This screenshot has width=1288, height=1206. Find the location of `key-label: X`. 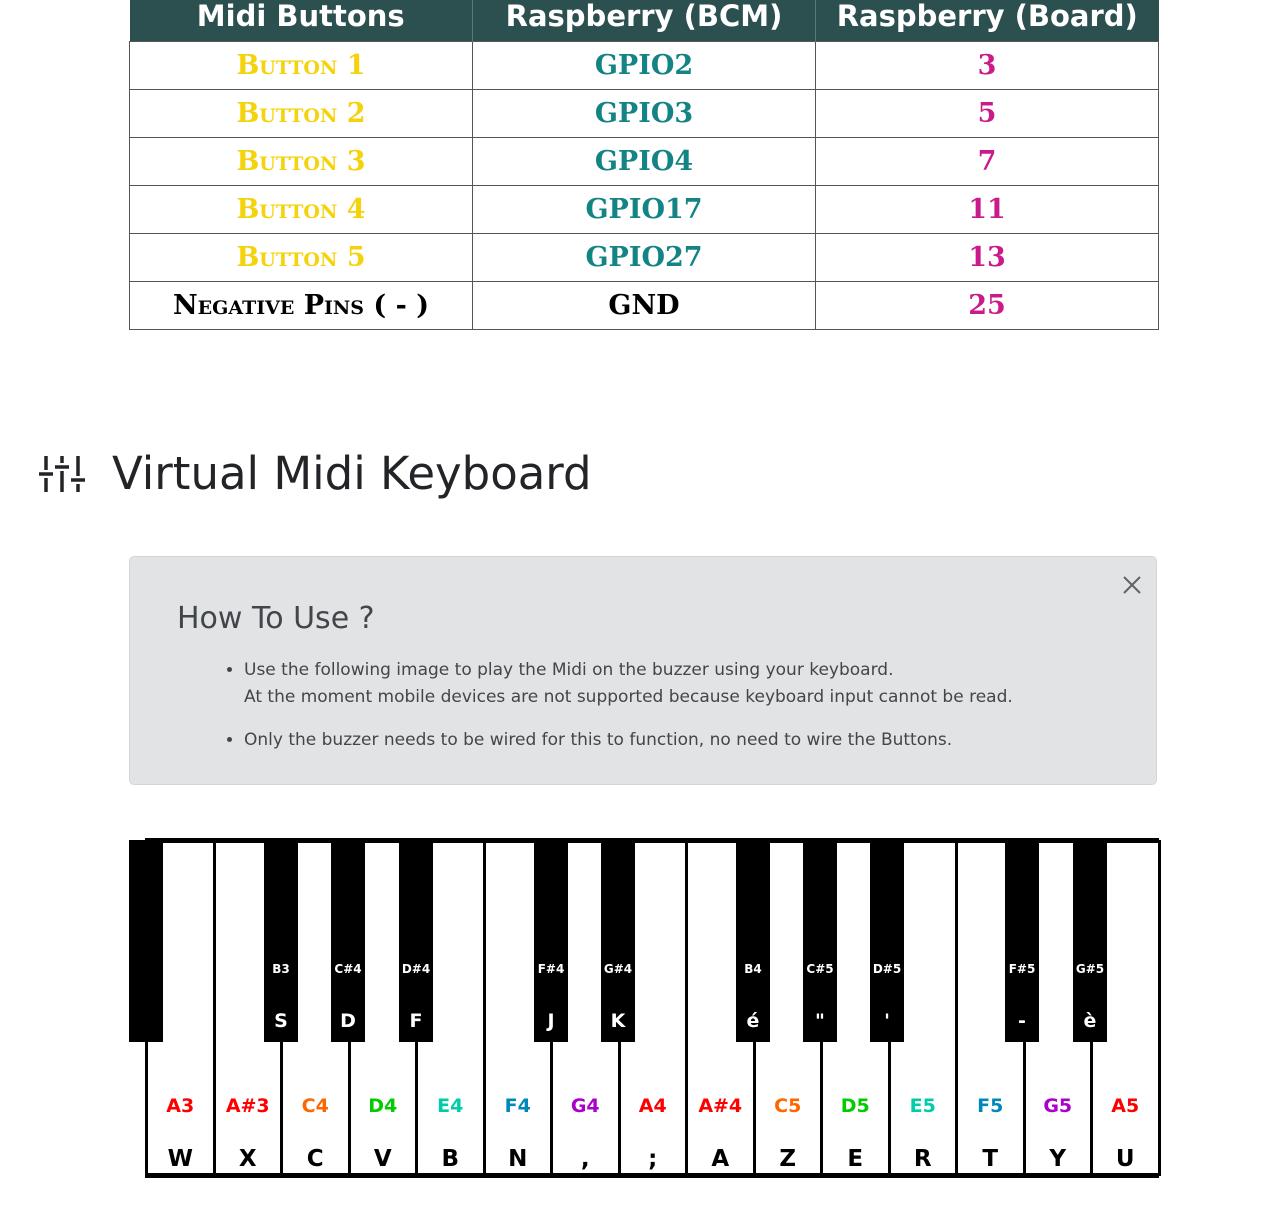

key-label: X is located at coordinates (247, 1159).